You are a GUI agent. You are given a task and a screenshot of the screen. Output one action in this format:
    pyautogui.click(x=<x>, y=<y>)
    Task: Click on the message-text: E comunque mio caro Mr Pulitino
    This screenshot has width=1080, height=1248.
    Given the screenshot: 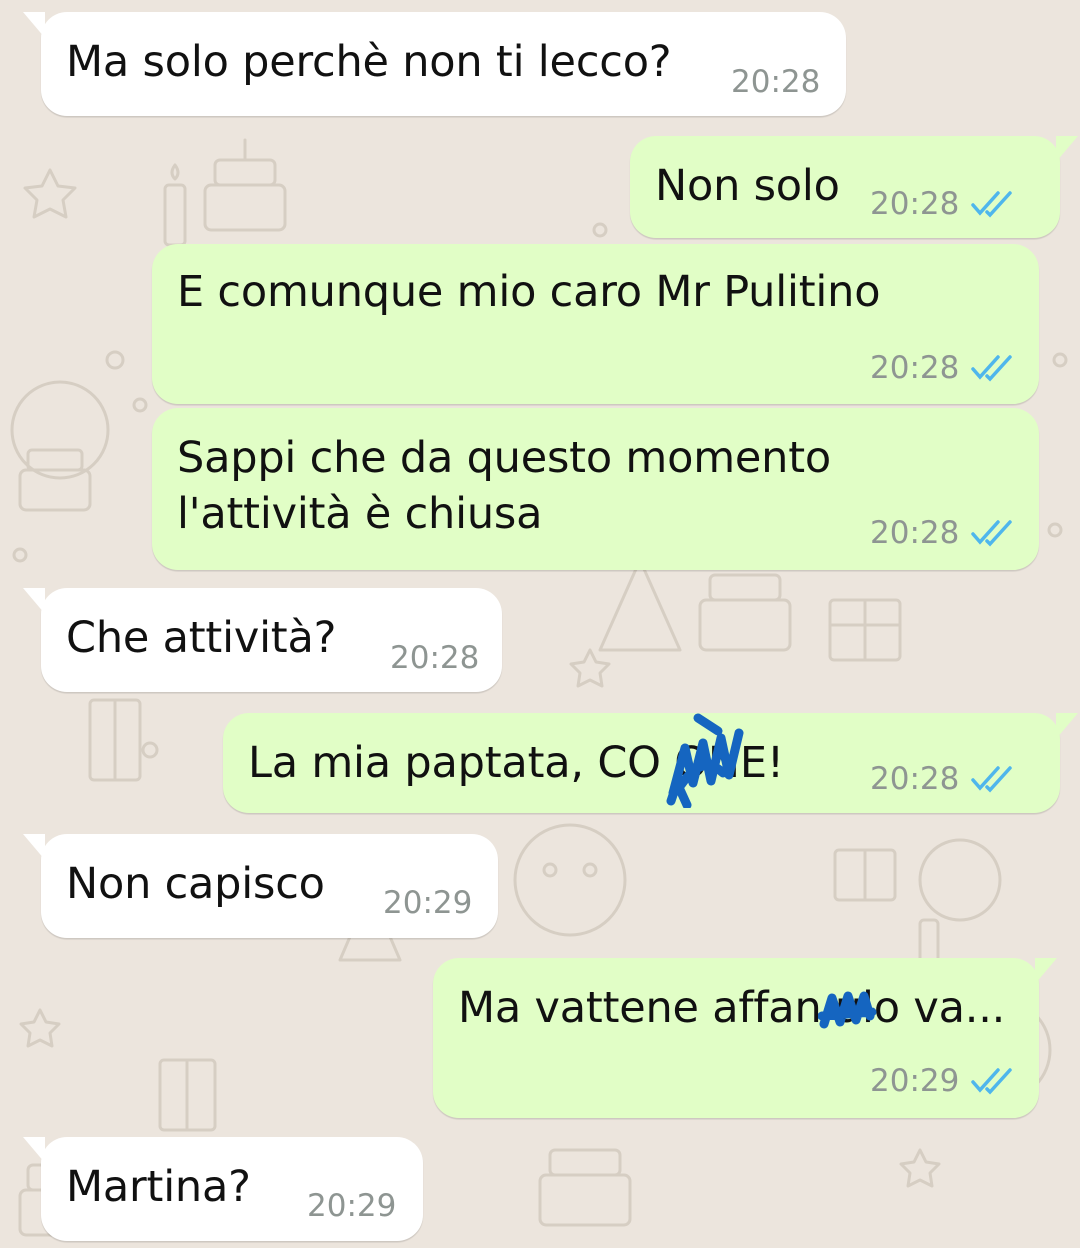 What is the action you would take?
    pyautogui.click(x=529, y=292)
    